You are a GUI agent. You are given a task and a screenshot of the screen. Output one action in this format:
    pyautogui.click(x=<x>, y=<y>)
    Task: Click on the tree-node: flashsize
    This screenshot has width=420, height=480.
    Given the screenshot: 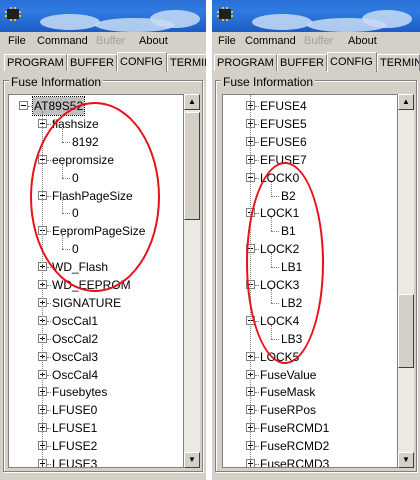 What is the action you would take?
    pyautogui.click(x=96, y=124)
    